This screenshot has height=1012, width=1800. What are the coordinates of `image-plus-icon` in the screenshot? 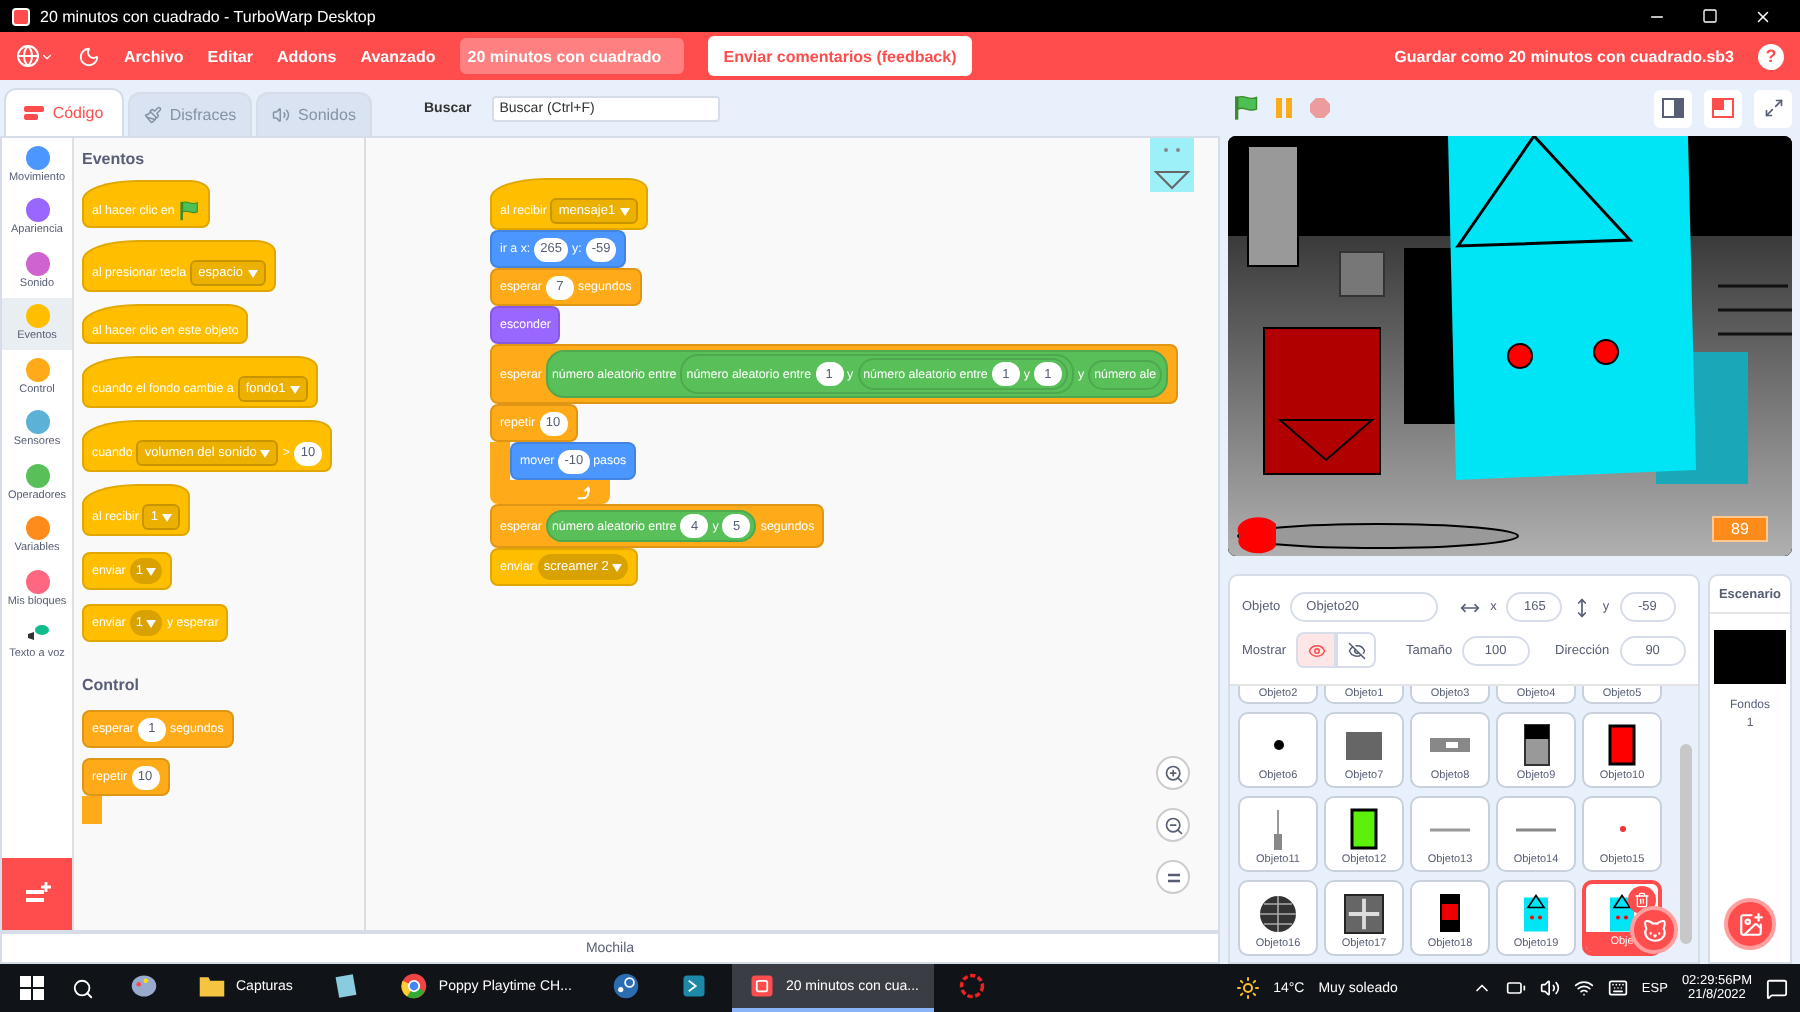 It's located at (1750, 924).